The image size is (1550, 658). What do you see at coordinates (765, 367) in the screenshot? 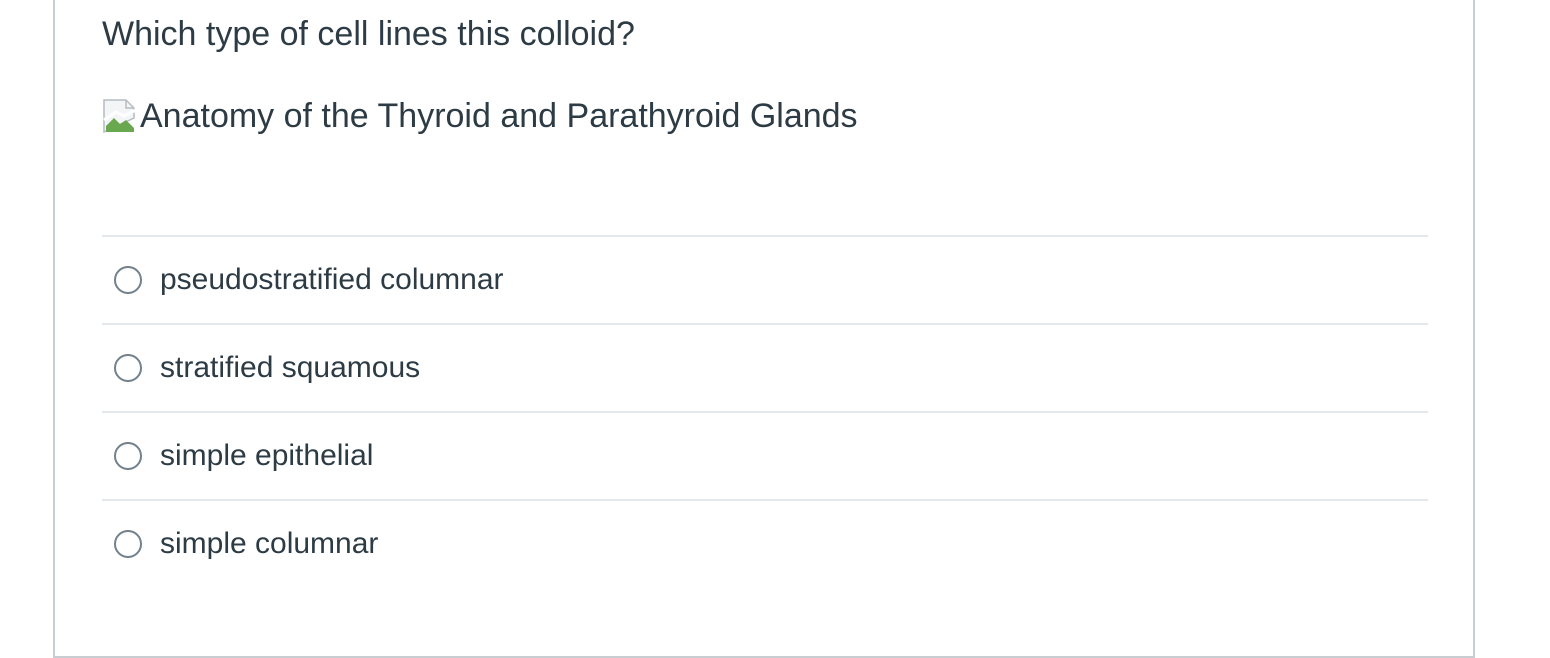
I see `answer-option: stratified squamous` at bounding box center [765, 367].